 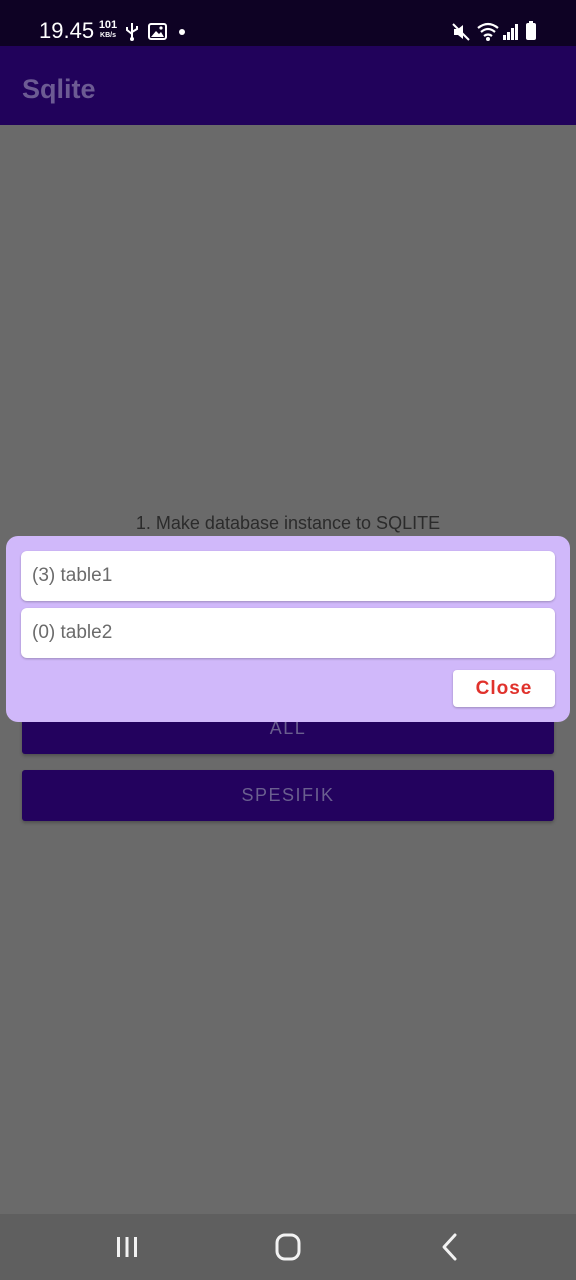 What do you see at coordinates (461, 32) in the screenshot?
I see `mute-icon` at bounding box center [461, 32].